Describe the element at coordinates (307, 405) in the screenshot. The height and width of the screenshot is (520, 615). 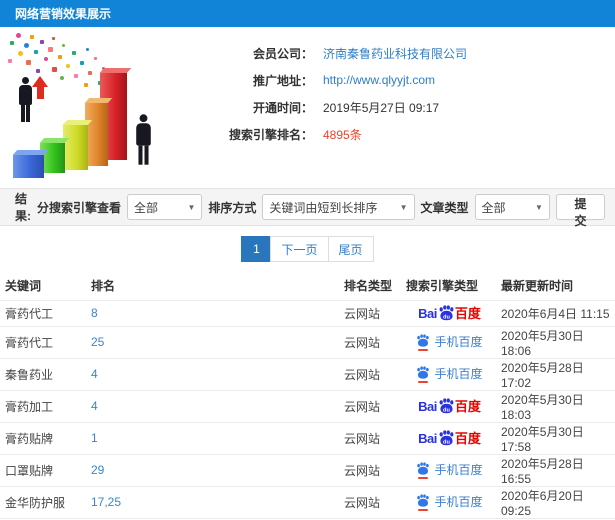
I see `table-row: 膏药加工 4 云网站 Bai du 百度 2020年5月30日 18:03` at that location.